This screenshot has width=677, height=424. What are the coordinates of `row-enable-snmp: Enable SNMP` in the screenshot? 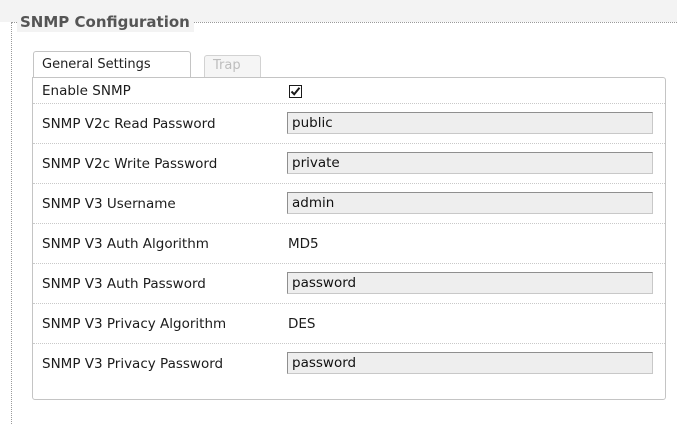 It's located at (349, 91).